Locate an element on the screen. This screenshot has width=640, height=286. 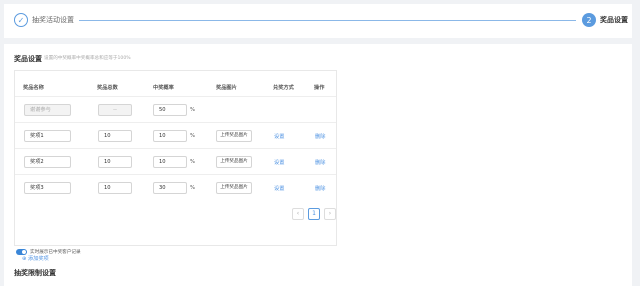
prize-name-input: 奖项3 is located at coordinates (47, 188).